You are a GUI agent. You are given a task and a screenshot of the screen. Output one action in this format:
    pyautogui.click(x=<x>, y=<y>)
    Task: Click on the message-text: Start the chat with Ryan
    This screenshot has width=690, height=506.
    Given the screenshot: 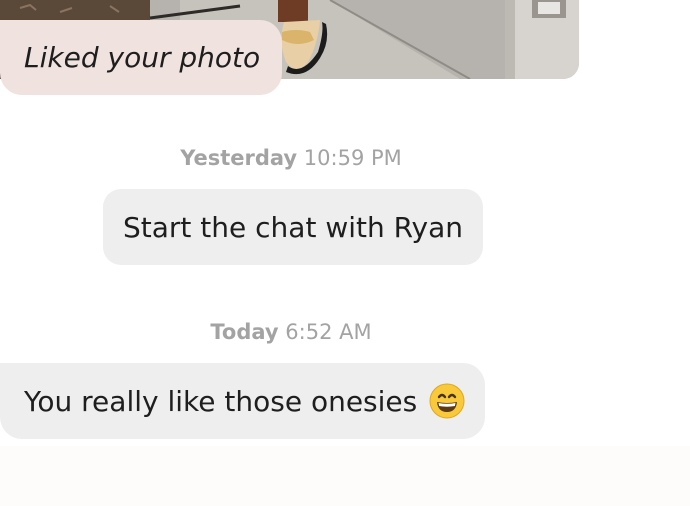 What is the action you would take?
    pyautogui.click(x=293, y=227)
    